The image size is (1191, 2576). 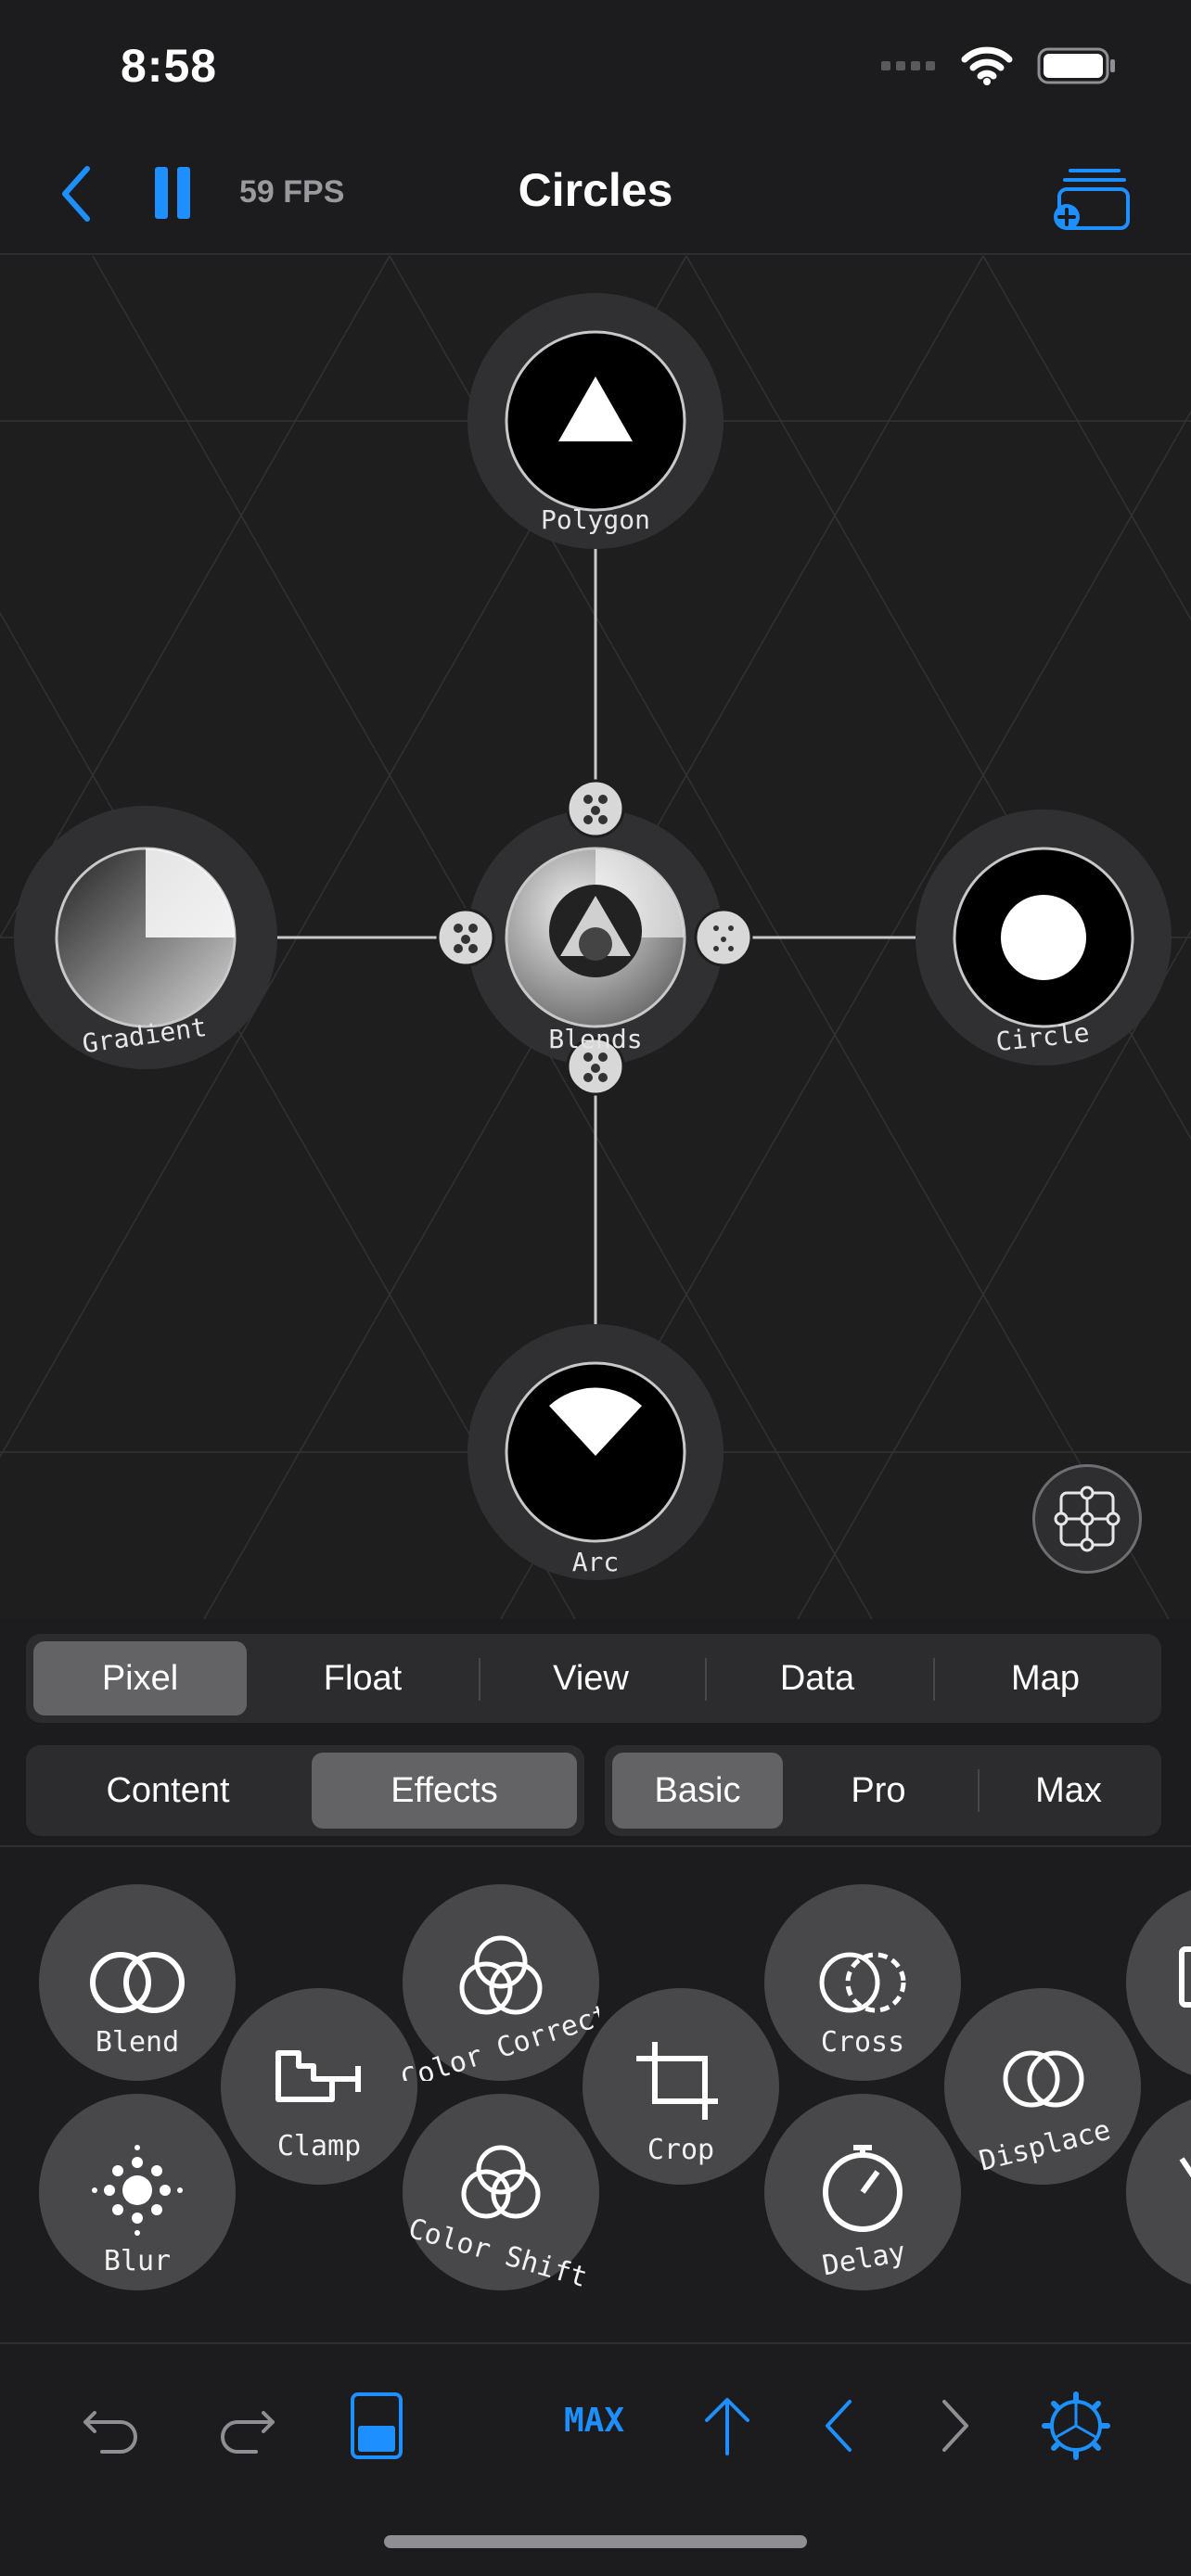 I want to click on status-icons, so click(x=999, y=66).